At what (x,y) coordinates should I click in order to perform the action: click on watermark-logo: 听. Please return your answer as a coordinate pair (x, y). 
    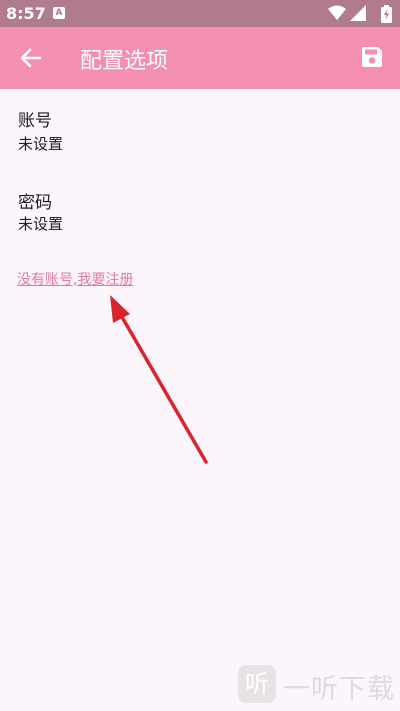
    Looking at the image, I should click on (257, 684).